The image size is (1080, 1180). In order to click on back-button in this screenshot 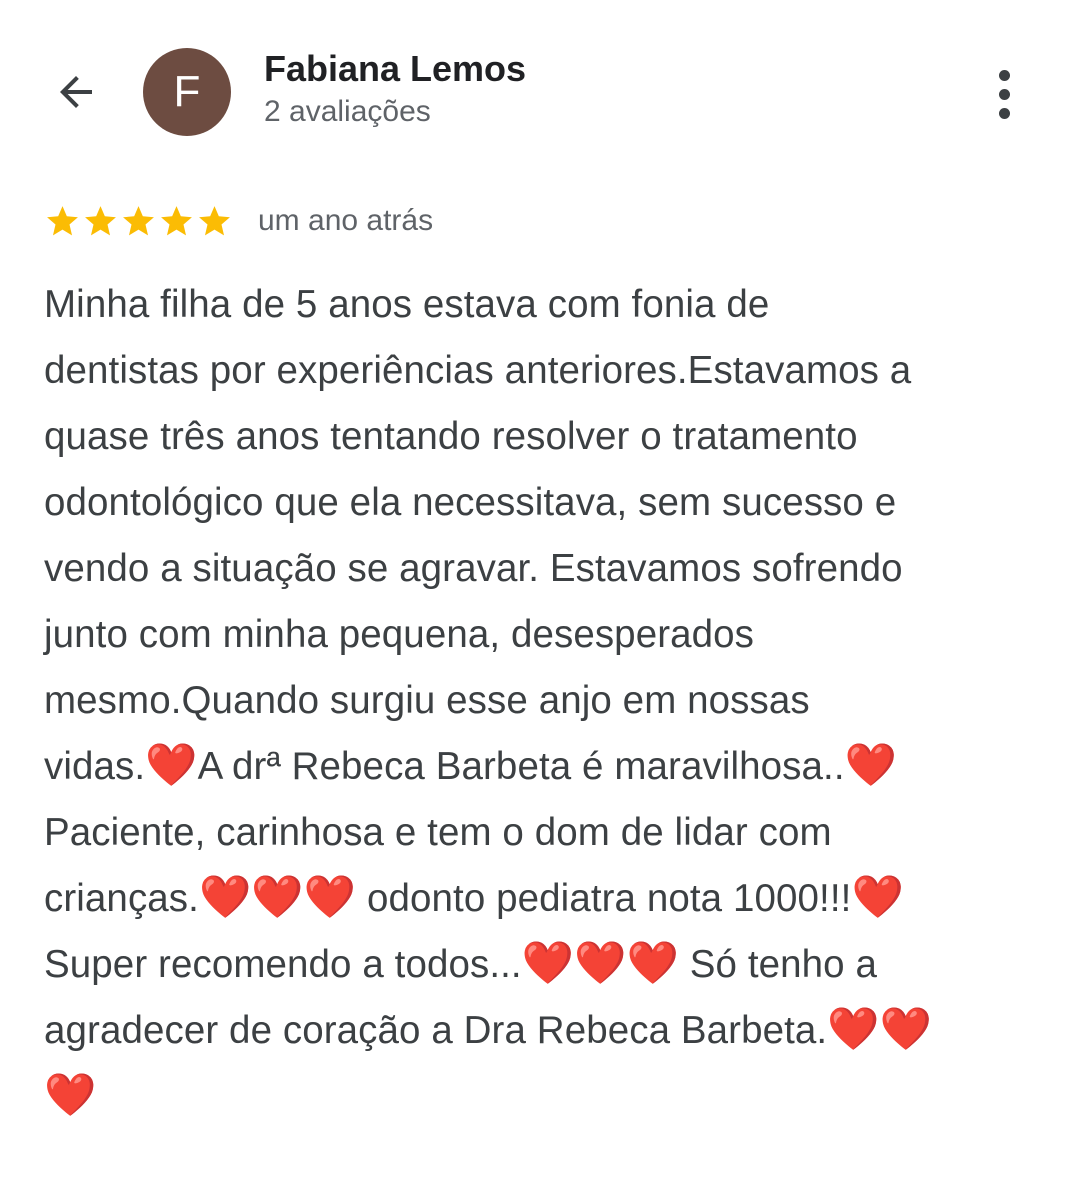, I will do `click(76, 92)`.